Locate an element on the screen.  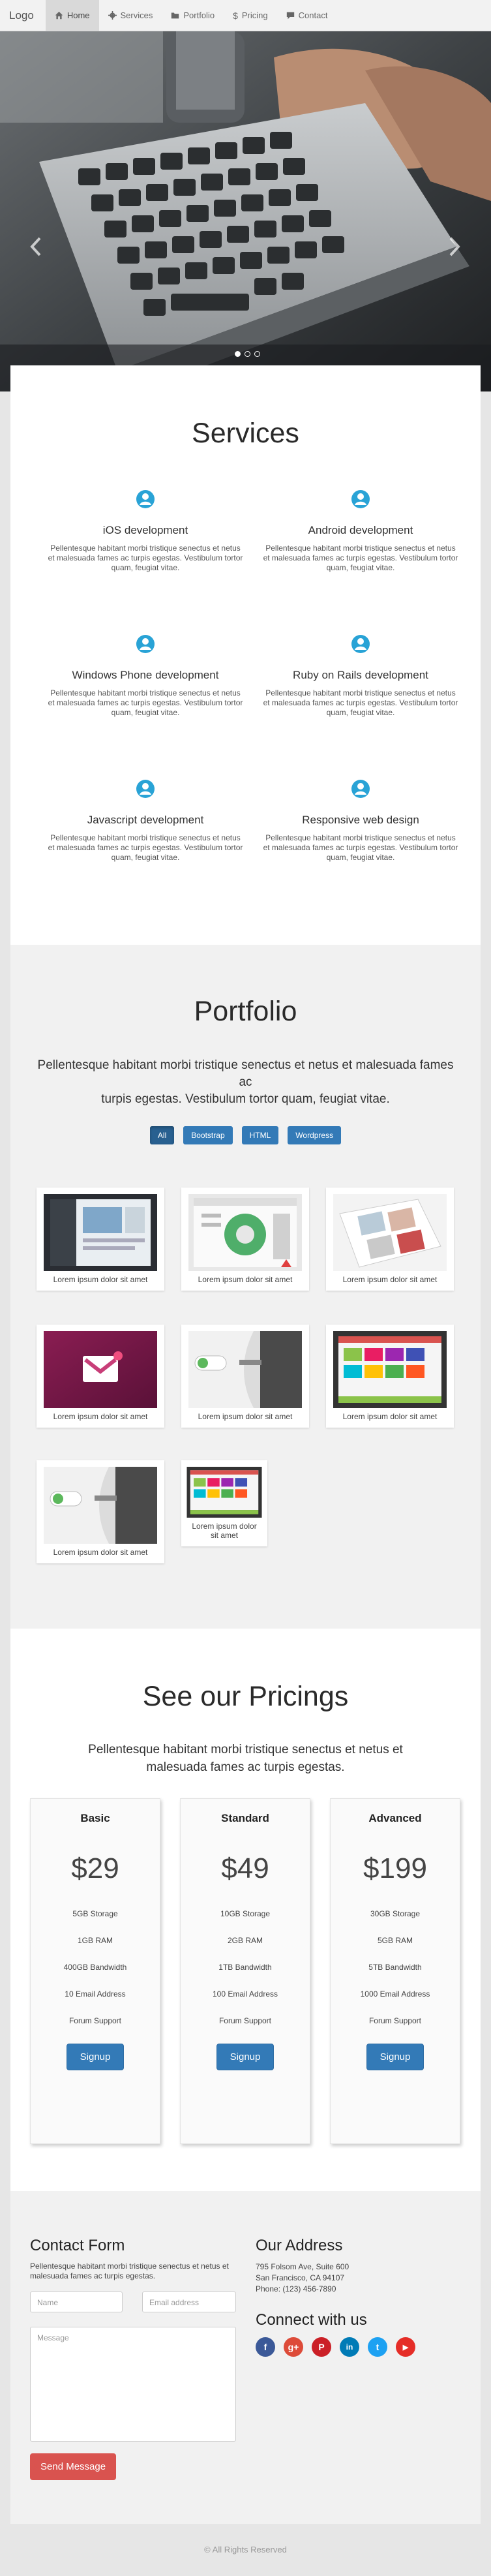
plan-price: $49 is located at coordinates (245, 1868).